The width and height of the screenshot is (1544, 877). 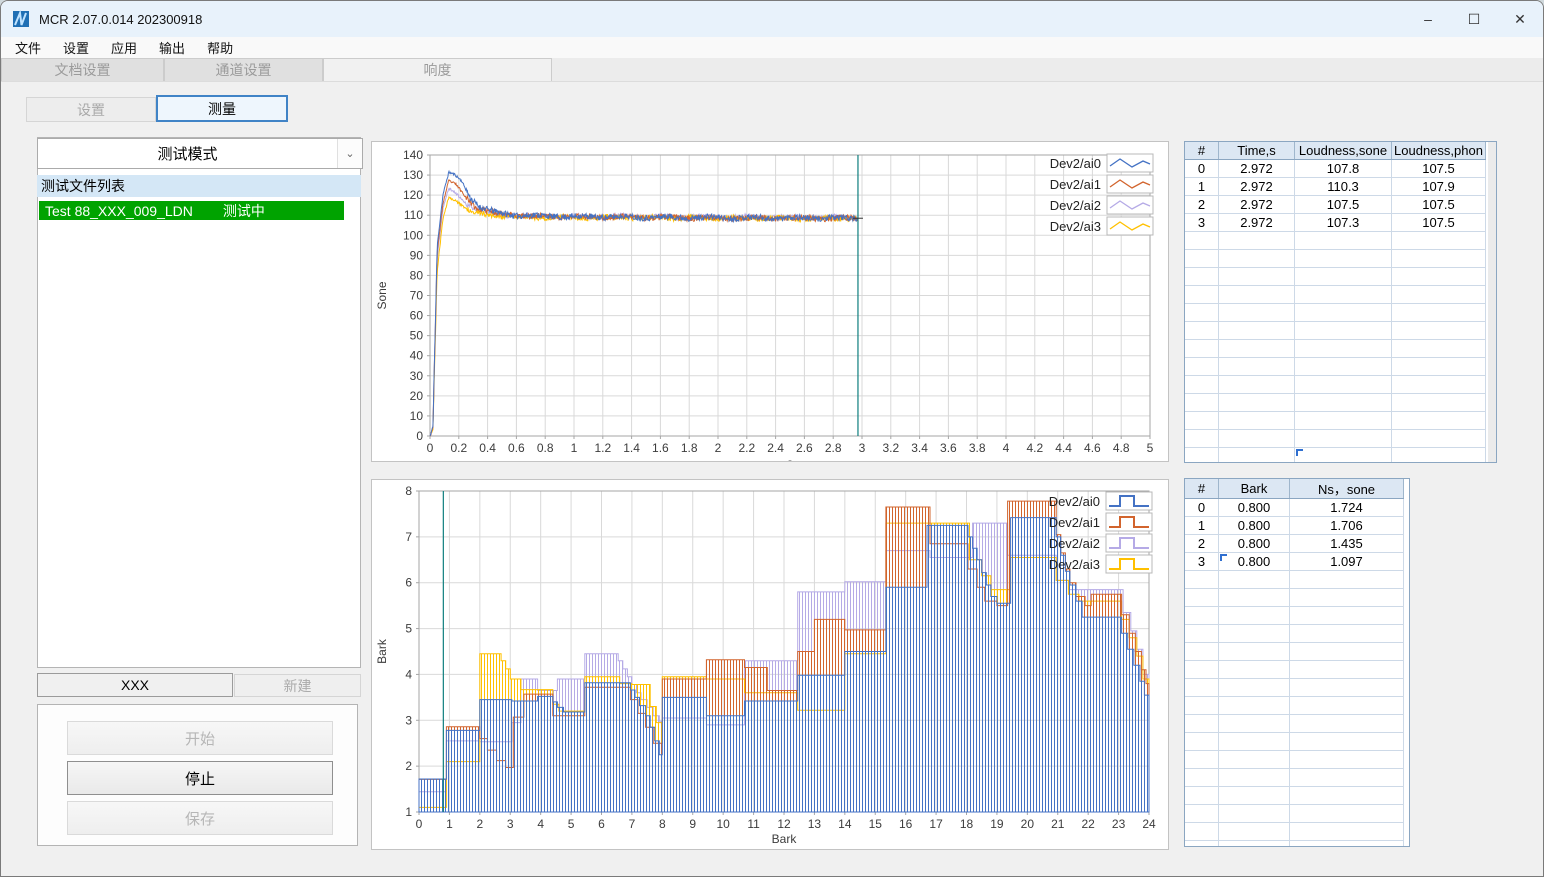 I want to click on table-row: 1 0.800 1.706, so click(x=1294, y=525).